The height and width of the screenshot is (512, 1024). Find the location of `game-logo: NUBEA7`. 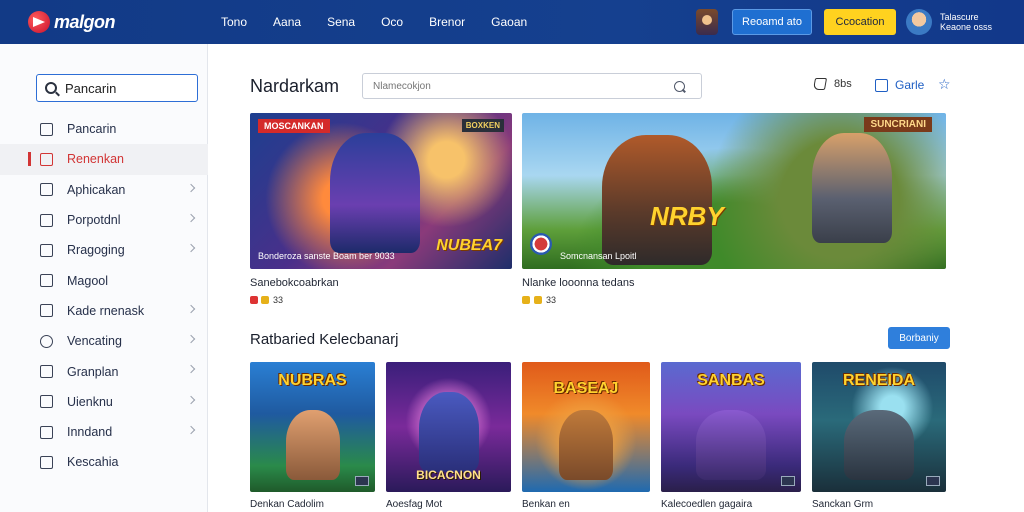

game-logo: NUBEA7 is located at coordinates (469, 245).